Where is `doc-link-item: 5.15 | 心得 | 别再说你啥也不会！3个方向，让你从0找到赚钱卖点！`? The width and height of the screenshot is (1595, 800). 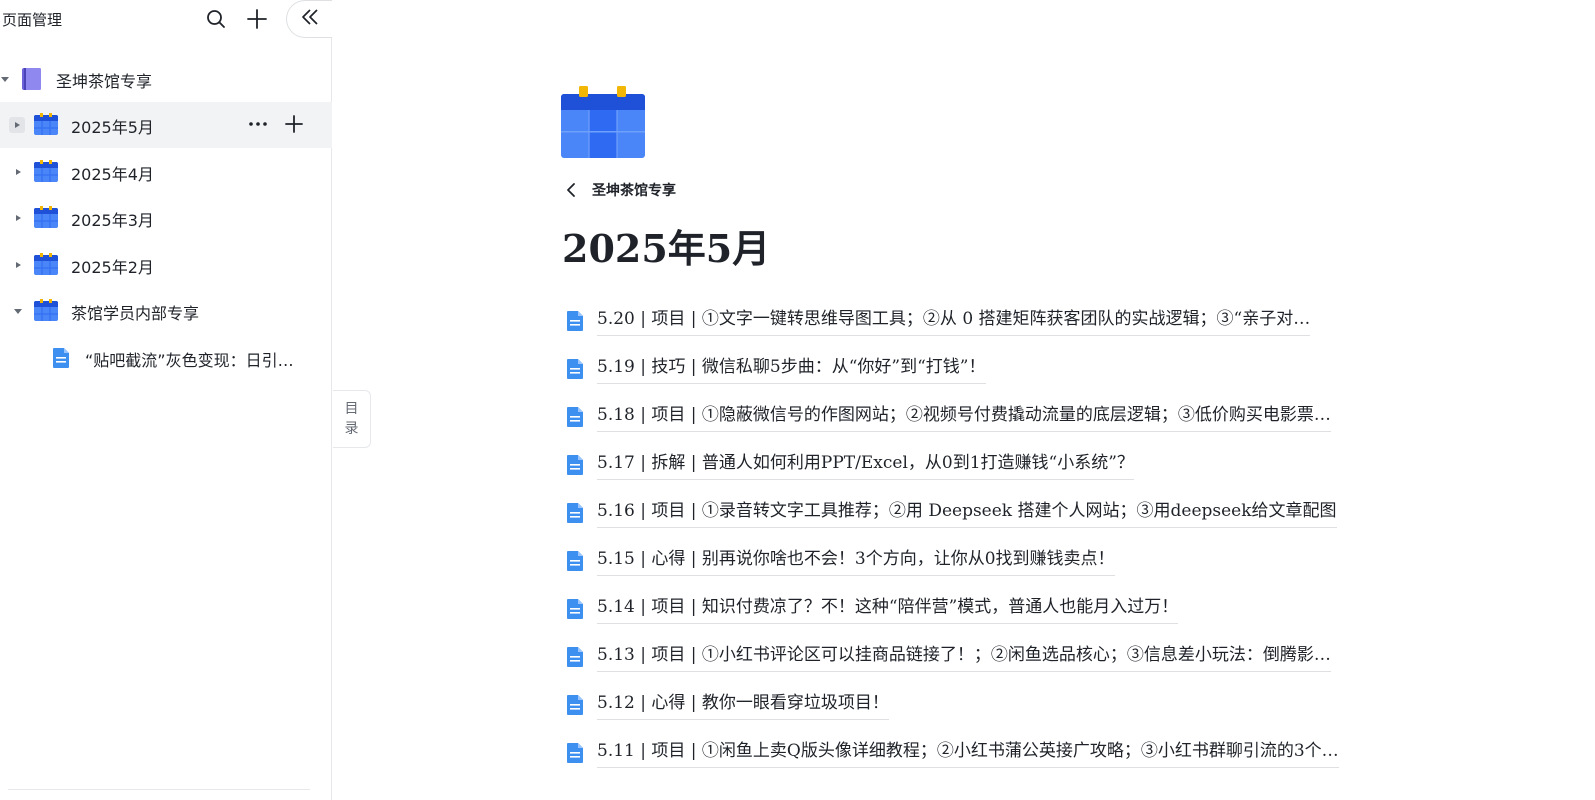
doc-link-item: 5.15 | 心得 | 别再说你啥也不会！3个方向，让你从0找到赚钱卖点！ is located at coordinates (840, 561).